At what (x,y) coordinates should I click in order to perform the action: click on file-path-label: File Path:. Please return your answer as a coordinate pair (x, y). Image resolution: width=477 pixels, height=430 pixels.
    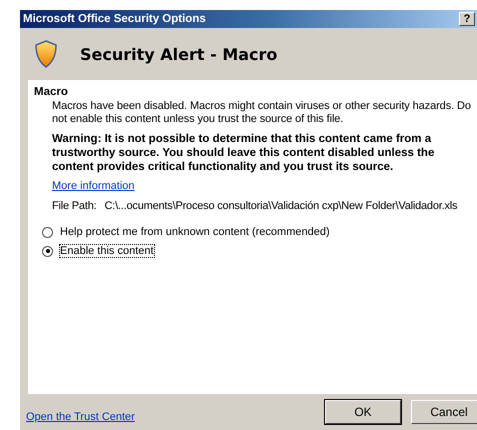
    Looking at the image, I should click on (74, 206).